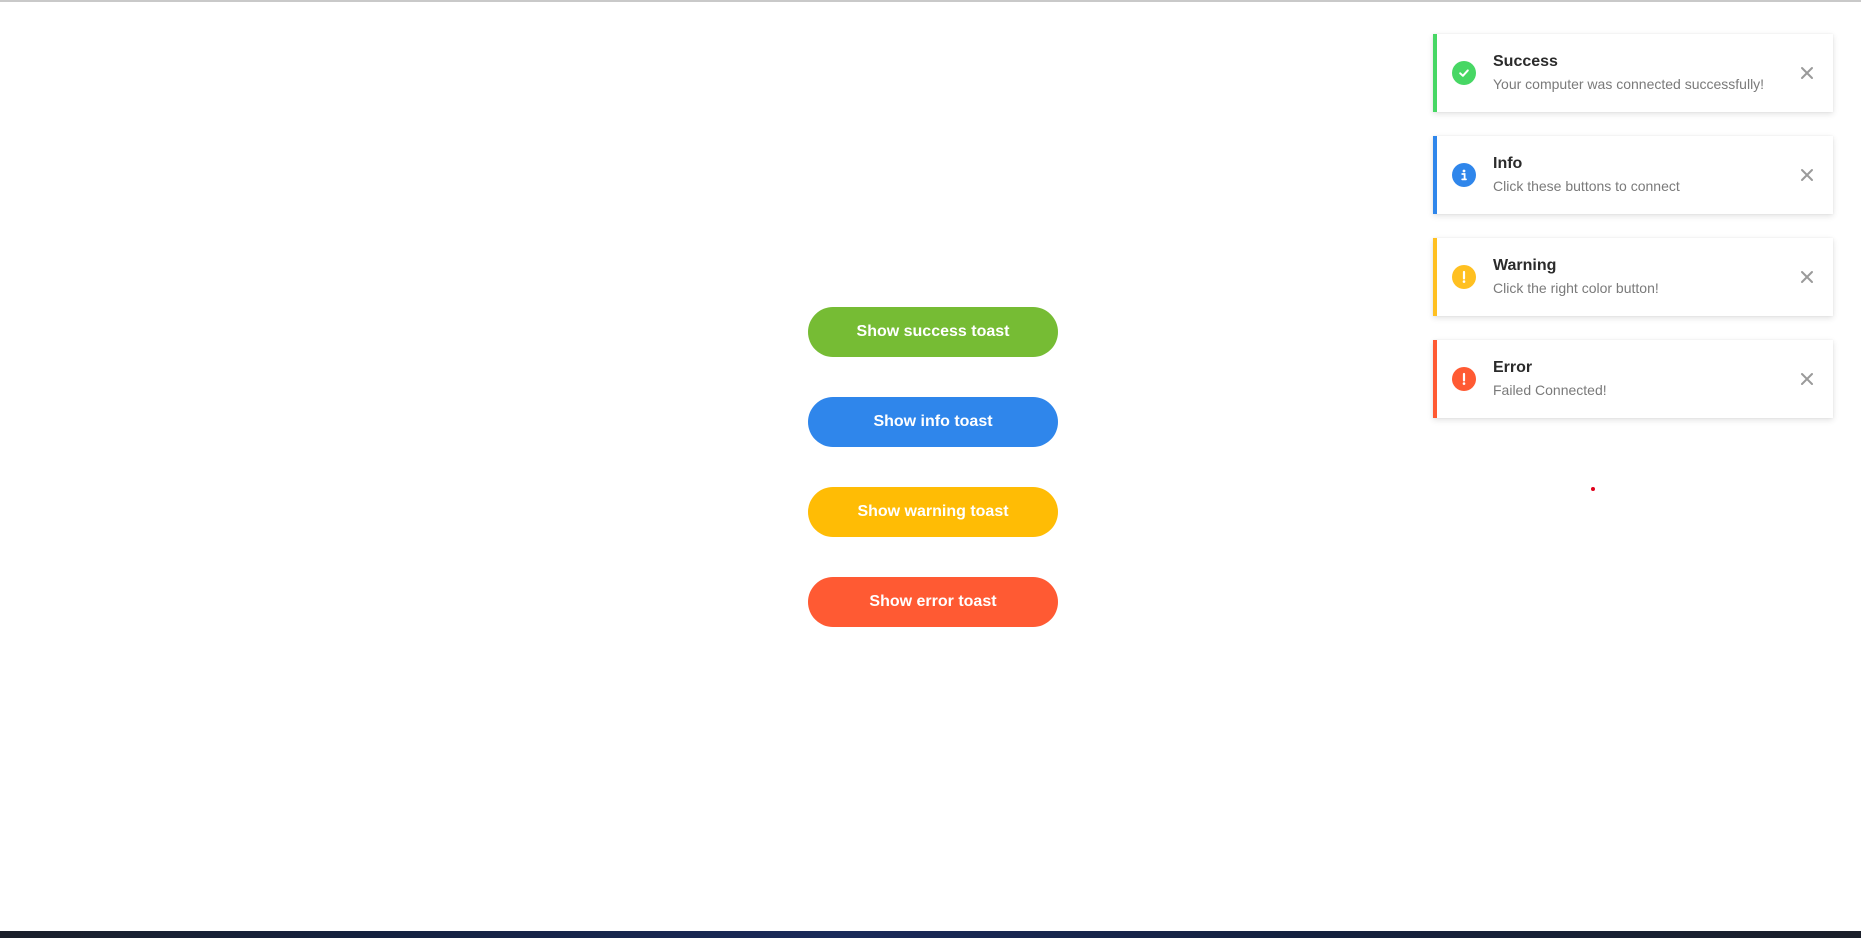 This screenshot has width=1861, height=938. Describe the element at coordinates (1525, 61) in the screenshot. I see `toast-title: Success` at that location.